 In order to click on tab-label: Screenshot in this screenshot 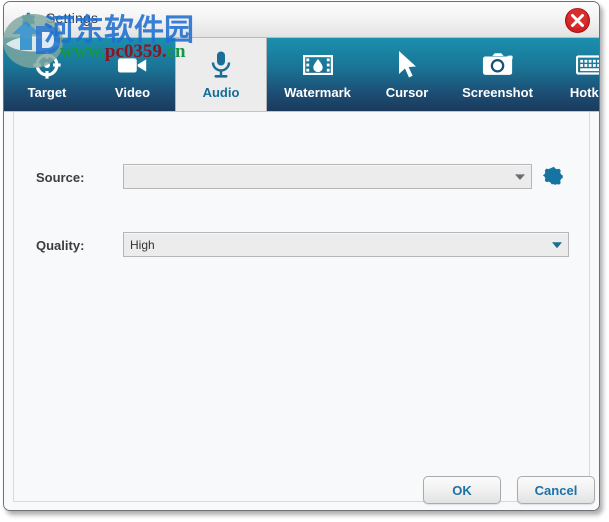, I will do `click(497, 92)`.